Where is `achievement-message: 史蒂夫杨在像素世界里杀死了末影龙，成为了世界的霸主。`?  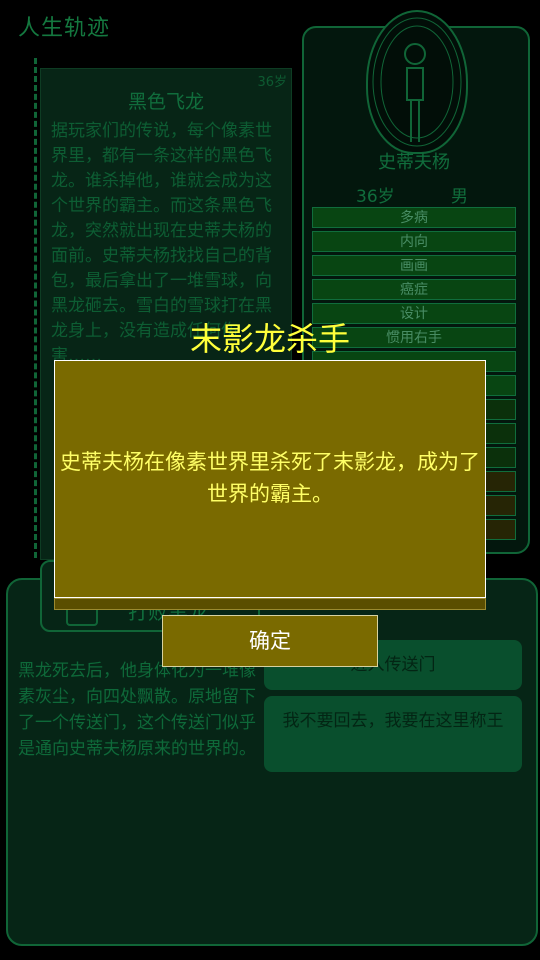
achievement-message: 史蒂夫杨在像素世界里杀死了末影龙，成为了世界的霸主。 is located at coordinates (270, 478).